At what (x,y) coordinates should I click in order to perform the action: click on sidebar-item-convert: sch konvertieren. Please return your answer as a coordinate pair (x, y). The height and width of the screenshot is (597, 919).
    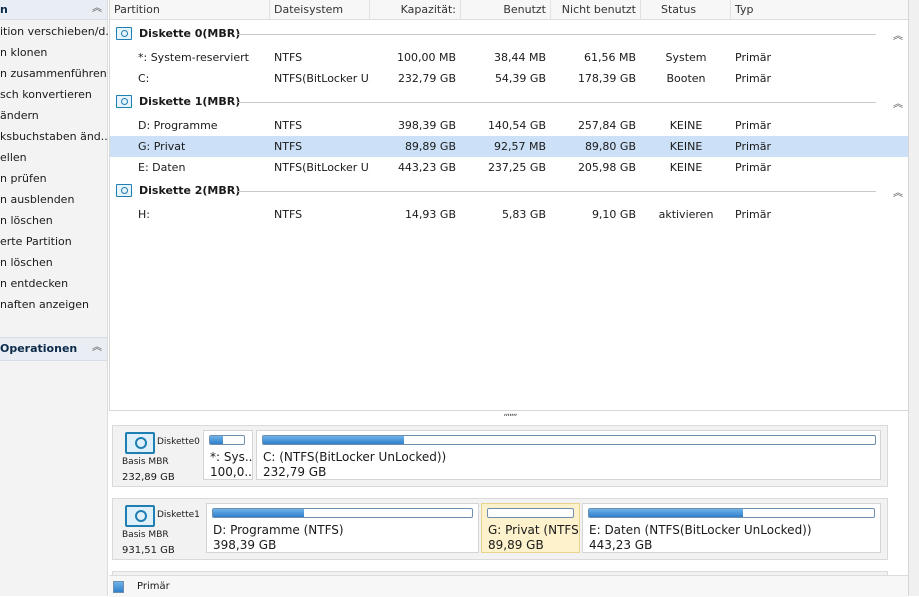
    Looking at the image, I should click on (46, 95).